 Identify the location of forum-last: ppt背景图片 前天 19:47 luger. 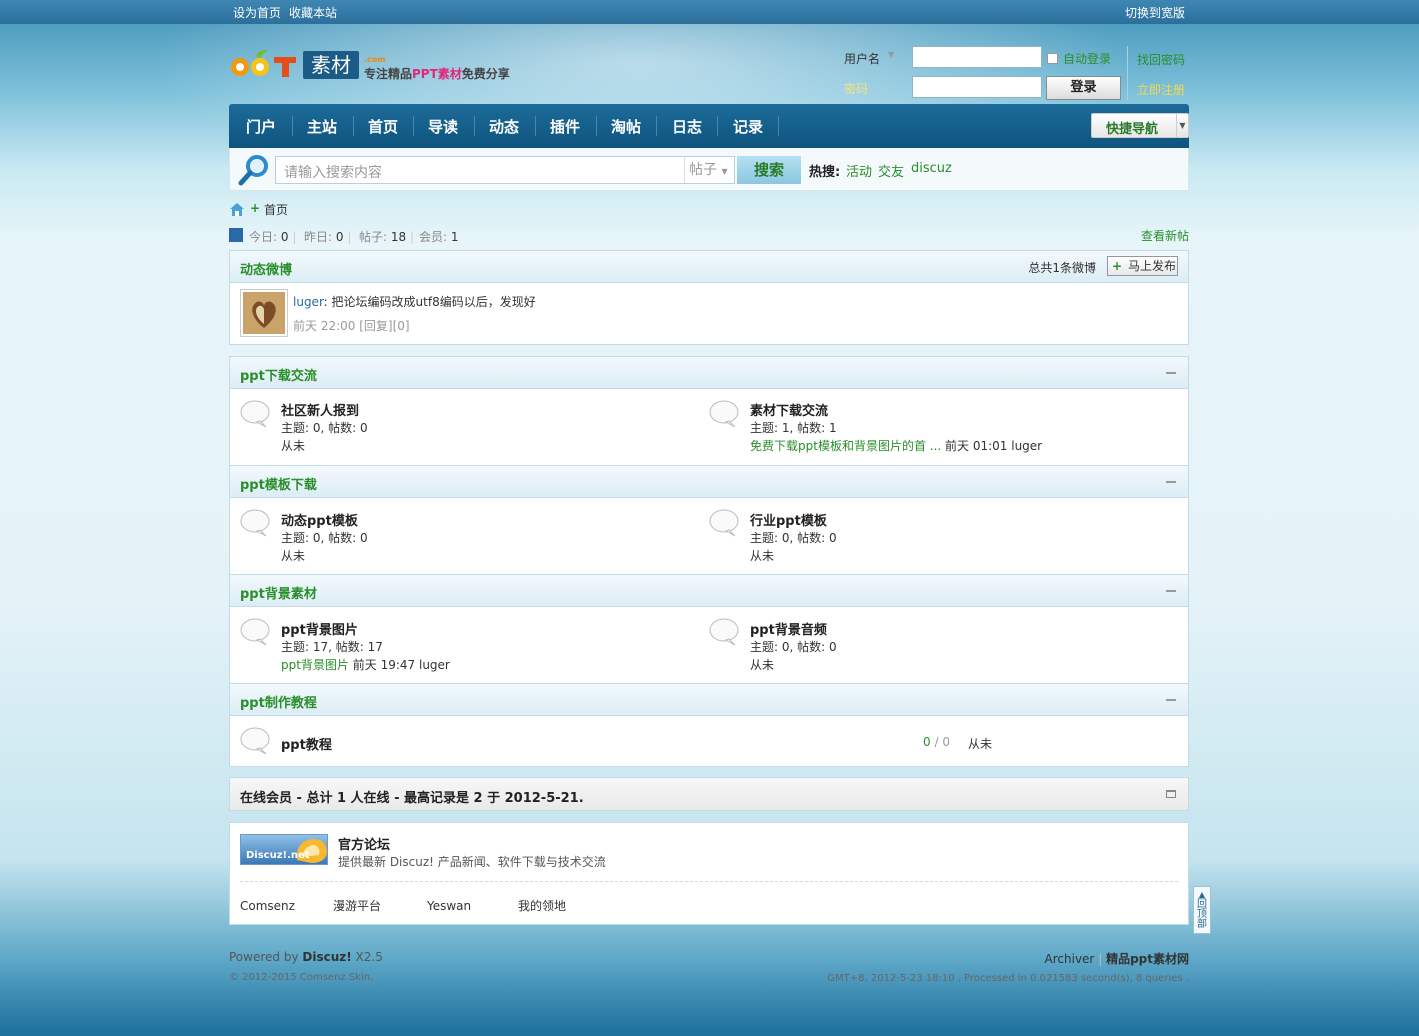
(365, 665).